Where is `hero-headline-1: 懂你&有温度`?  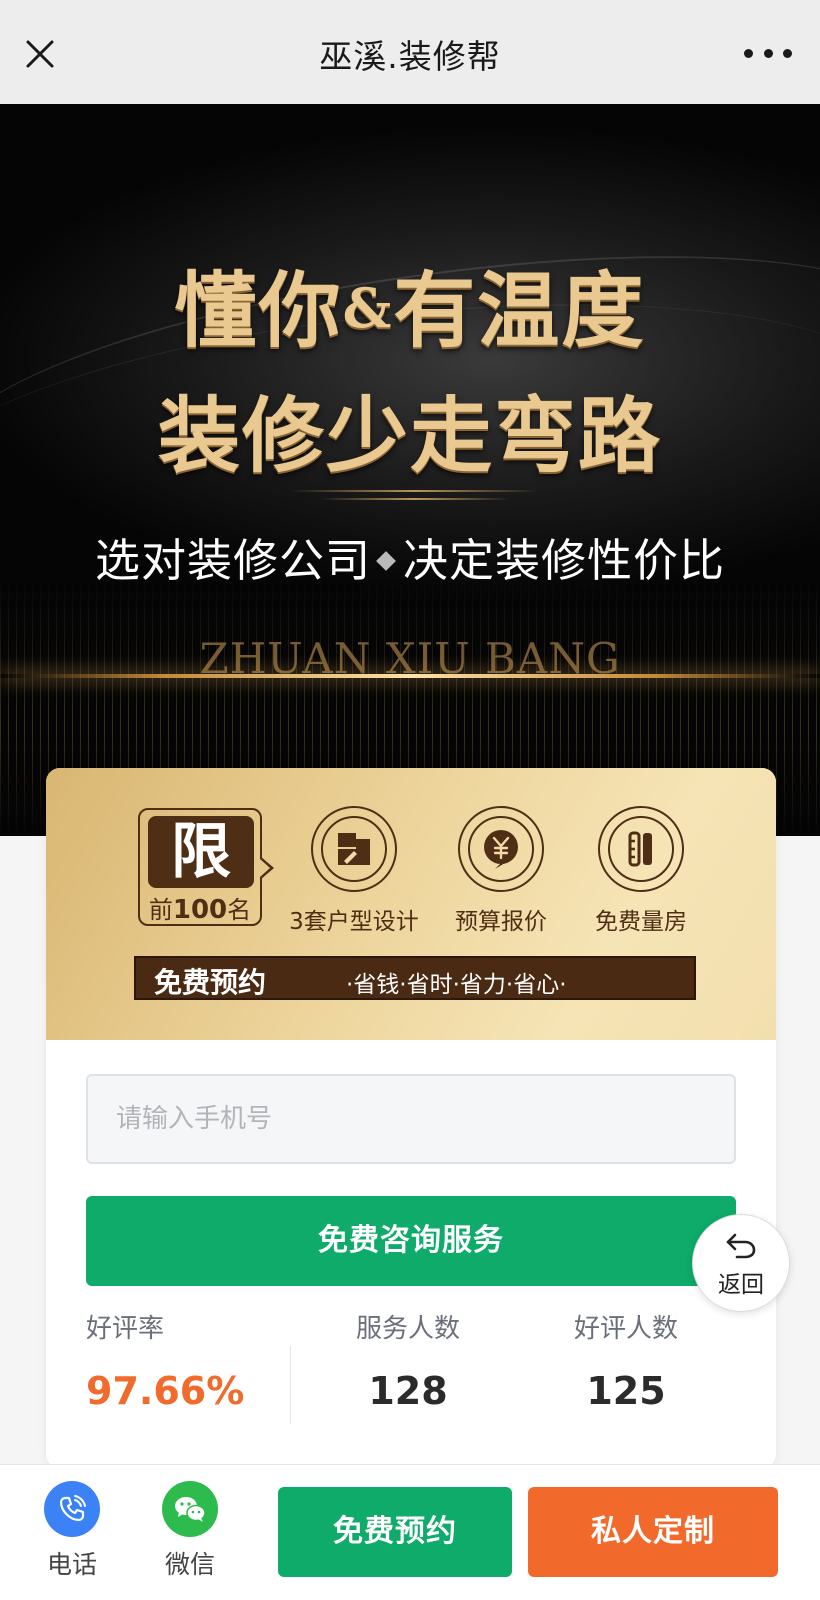 hero-headline-1: 懂你&有温度 is located at coordinates (410, 311).